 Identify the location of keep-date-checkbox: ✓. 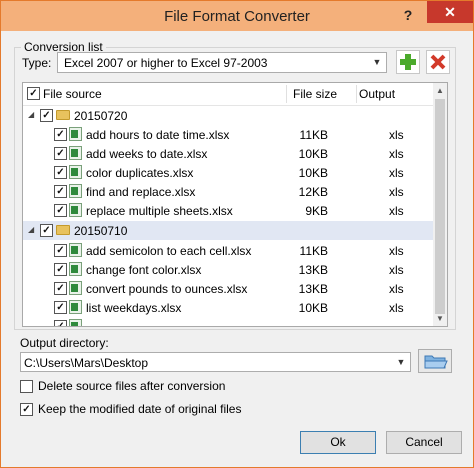
(26, 410).